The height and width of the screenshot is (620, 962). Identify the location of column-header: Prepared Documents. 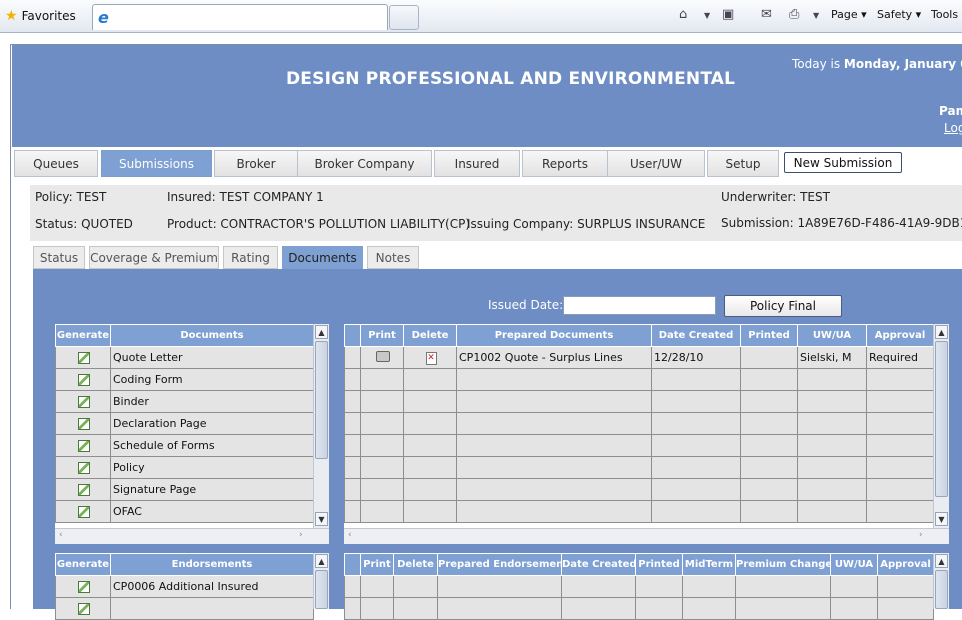
(554, 335).